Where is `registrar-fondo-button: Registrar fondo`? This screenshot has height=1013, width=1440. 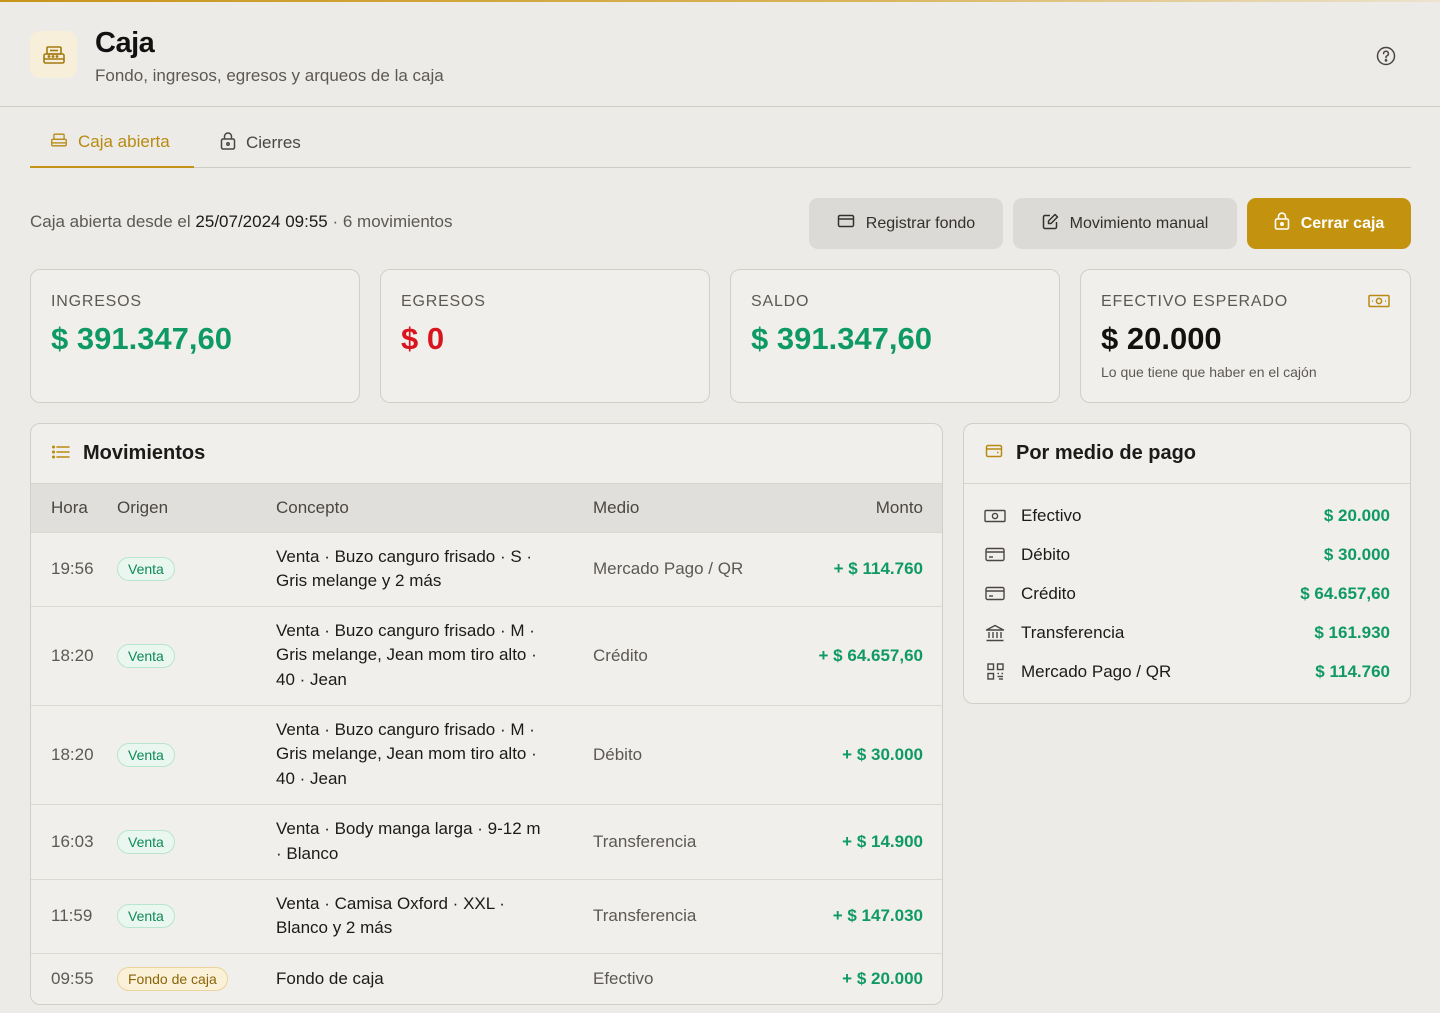 registrar-fondo-button: Registrar fondo is located at coordinates (906, 223).